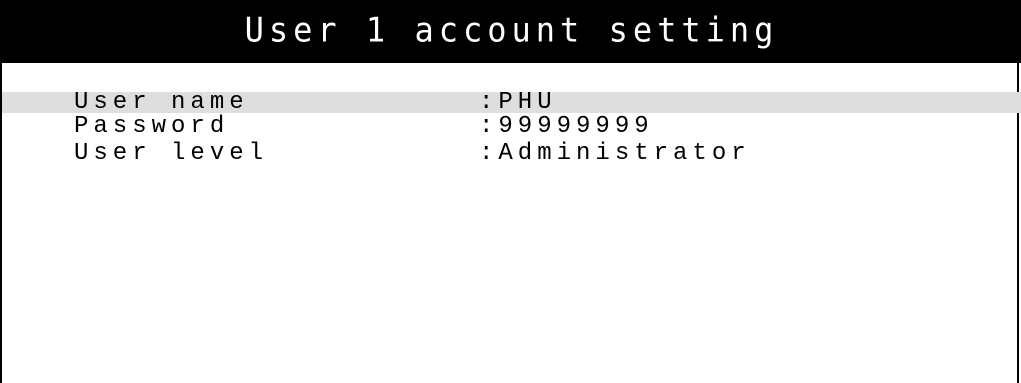 Image resolution: width=1021 pixels, height=383 pixels. I want to click on field-row-user-name: User name :PHU, so click(511, 102).